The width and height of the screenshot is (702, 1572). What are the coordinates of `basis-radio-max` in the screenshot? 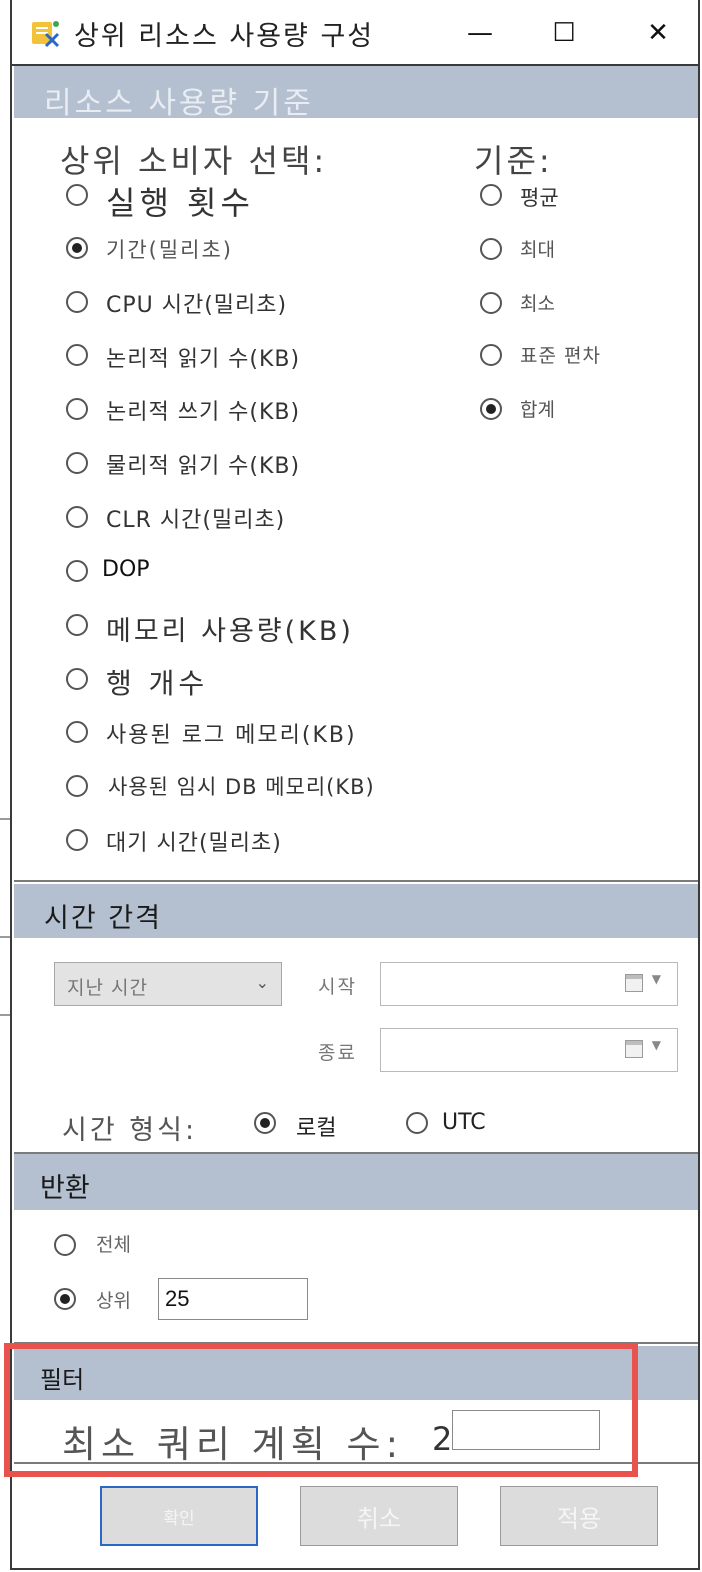 It's located at (491, 249).